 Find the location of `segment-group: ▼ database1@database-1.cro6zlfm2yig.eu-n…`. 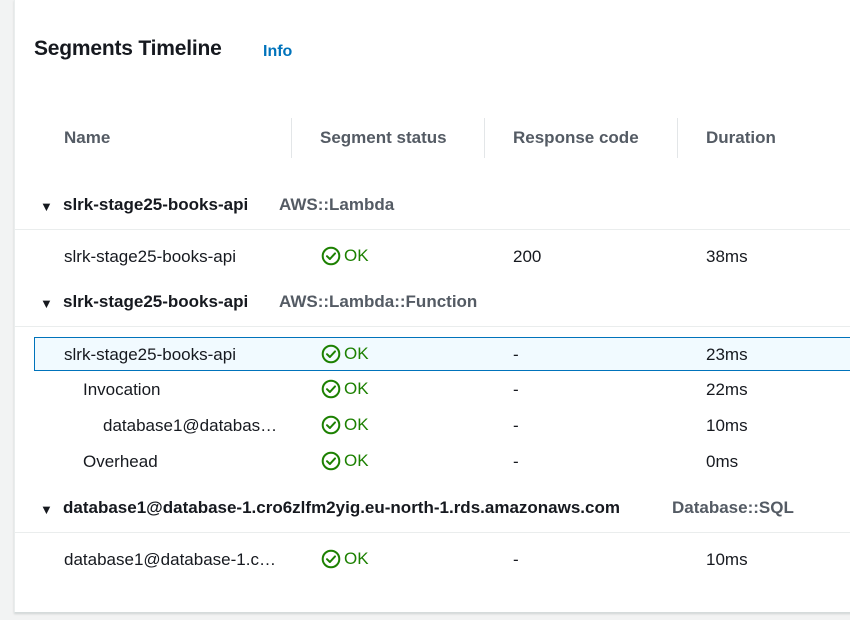

segment-group: ▼ database1@database-1.cro6zlfm2yig.eu-n… is located at coordinates (432, 513).